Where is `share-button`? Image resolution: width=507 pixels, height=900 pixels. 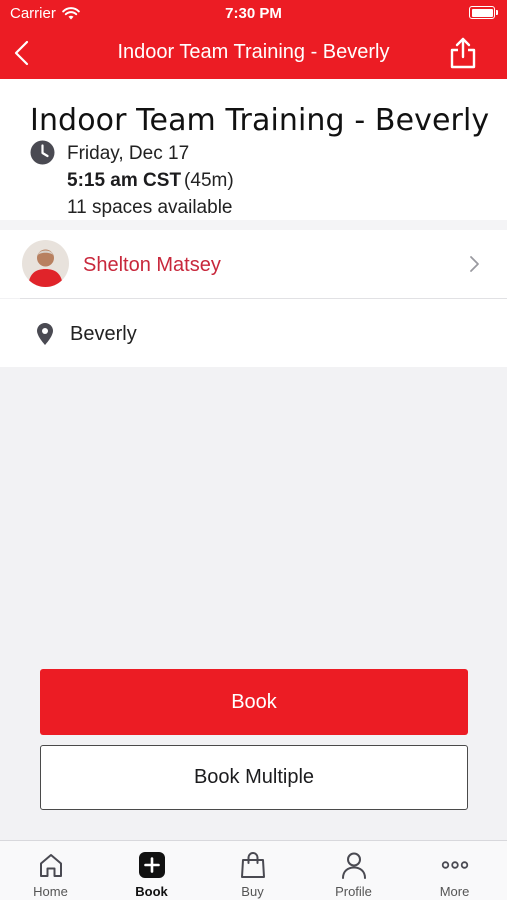
share-button is located at coordinates (463, 53).